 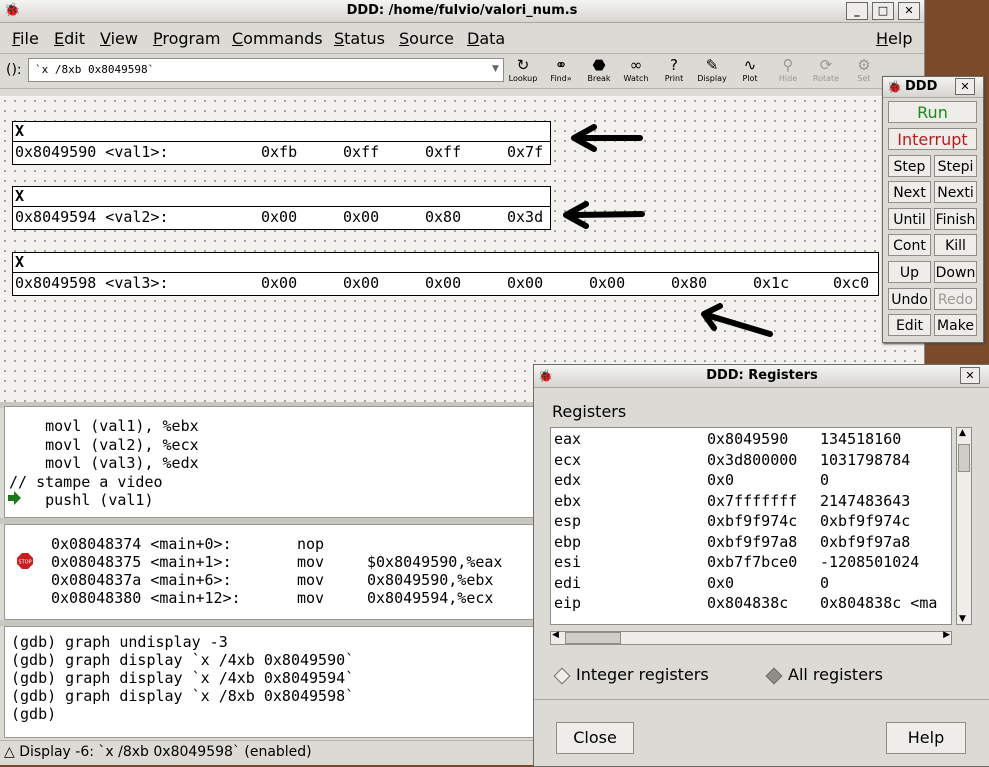 What do you see at coordinates (955, 325) in the screenshot?
I see `make-button: Make` at bounding box center [955, 325].